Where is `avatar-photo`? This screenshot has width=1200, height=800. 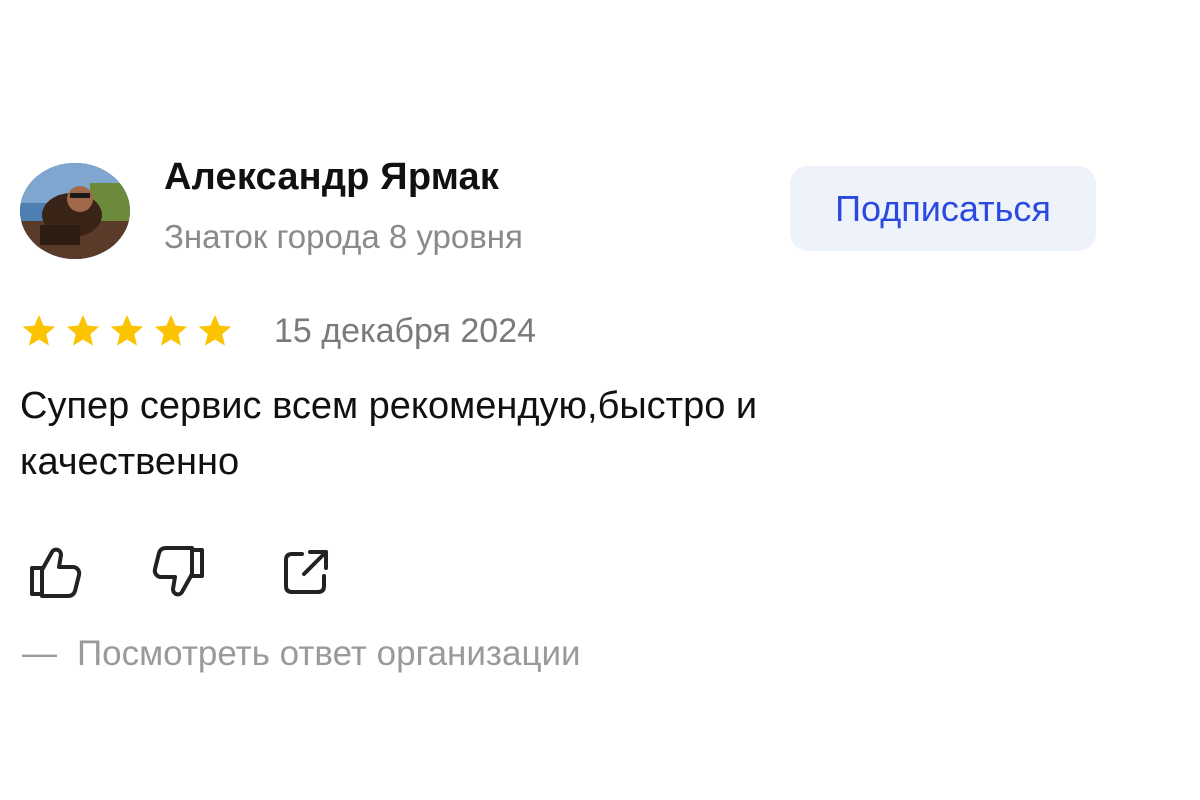 avatar-photo is located at coordinates (75, 211).